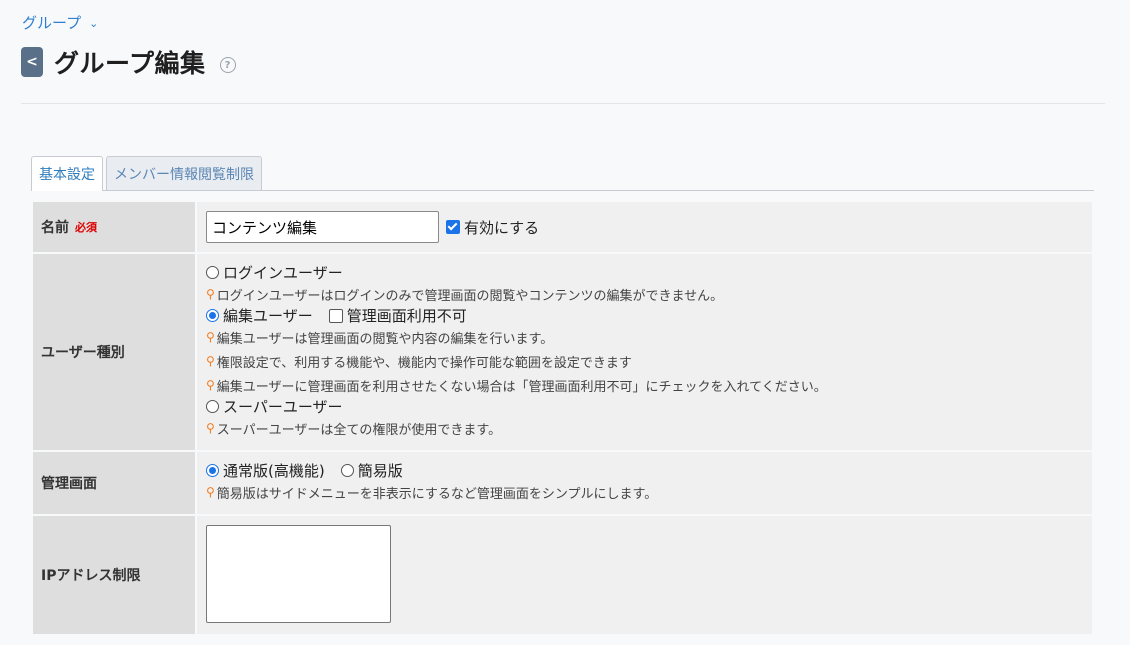 The width and height of the screenshot is (1130, 645). I want to click on hint-text: 編集ユーザーは管理画面の閲覧や内容の編集を行います。, so click(385, 339).